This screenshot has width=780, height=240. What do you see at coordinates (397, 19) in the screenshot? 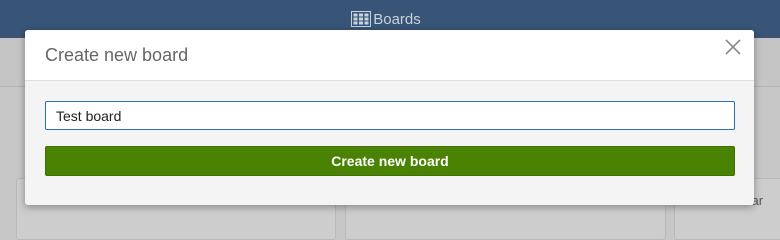
I see `page-title: Boards` at bounding box center [397, 19].